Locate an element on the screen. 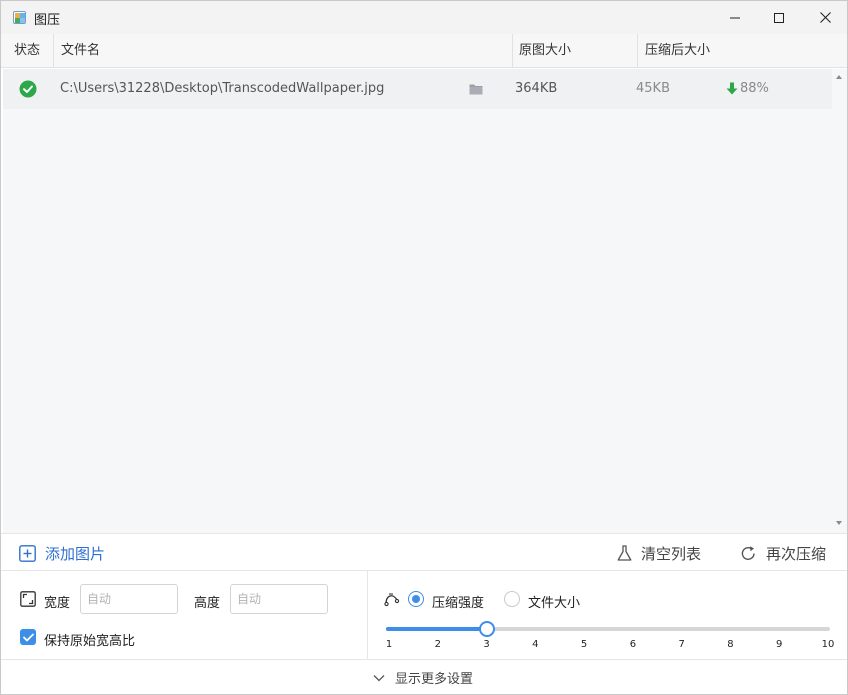  height-label: 高度 is located at coordinates (207, 603).